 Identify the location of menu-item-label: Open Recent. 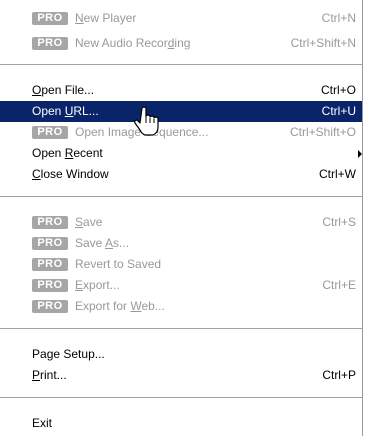
(67, 153).